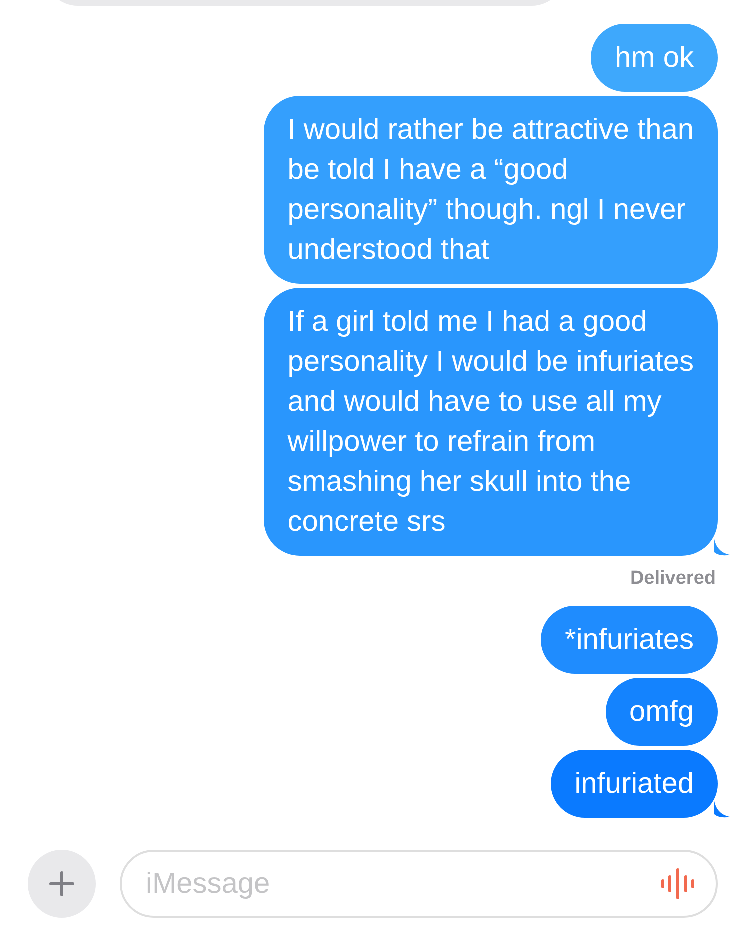  I want to click on message-bubble: hm ok, so click(654, 58).